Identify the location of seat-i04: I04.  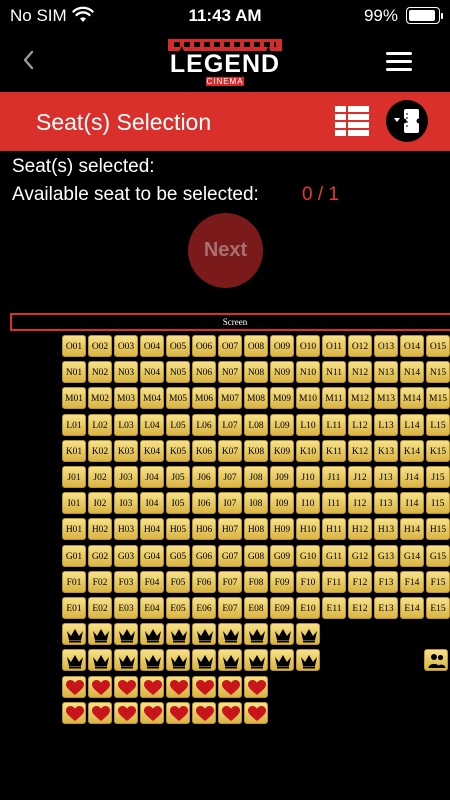
(152, 503).